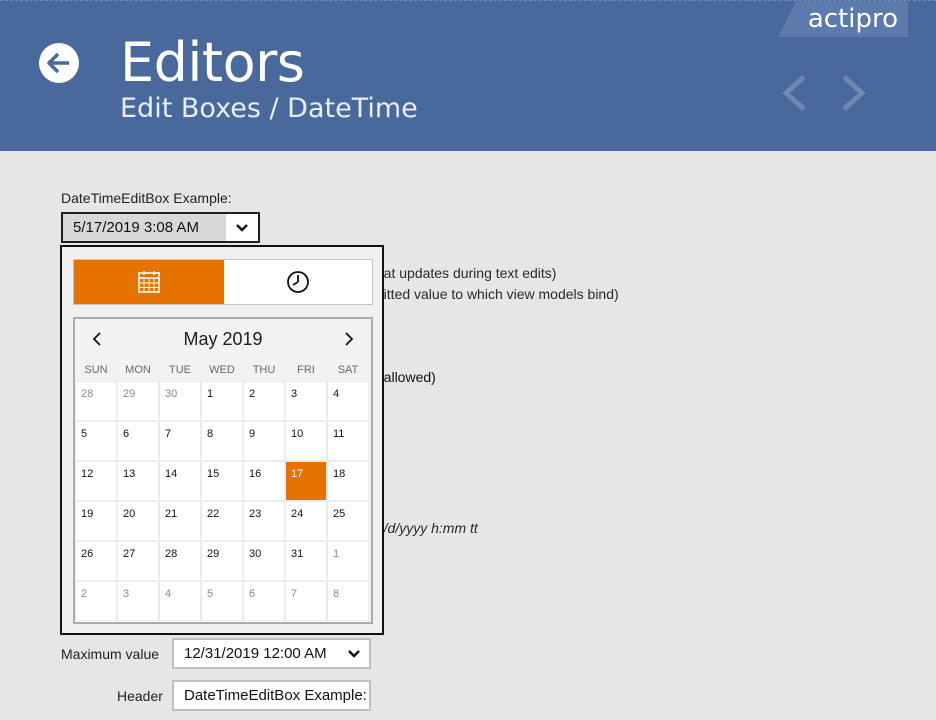 This screenshot has height=720, width=936. I want to click on datetime-edit-box: 5/17/2019 3:08 AM, so click(160, 227).